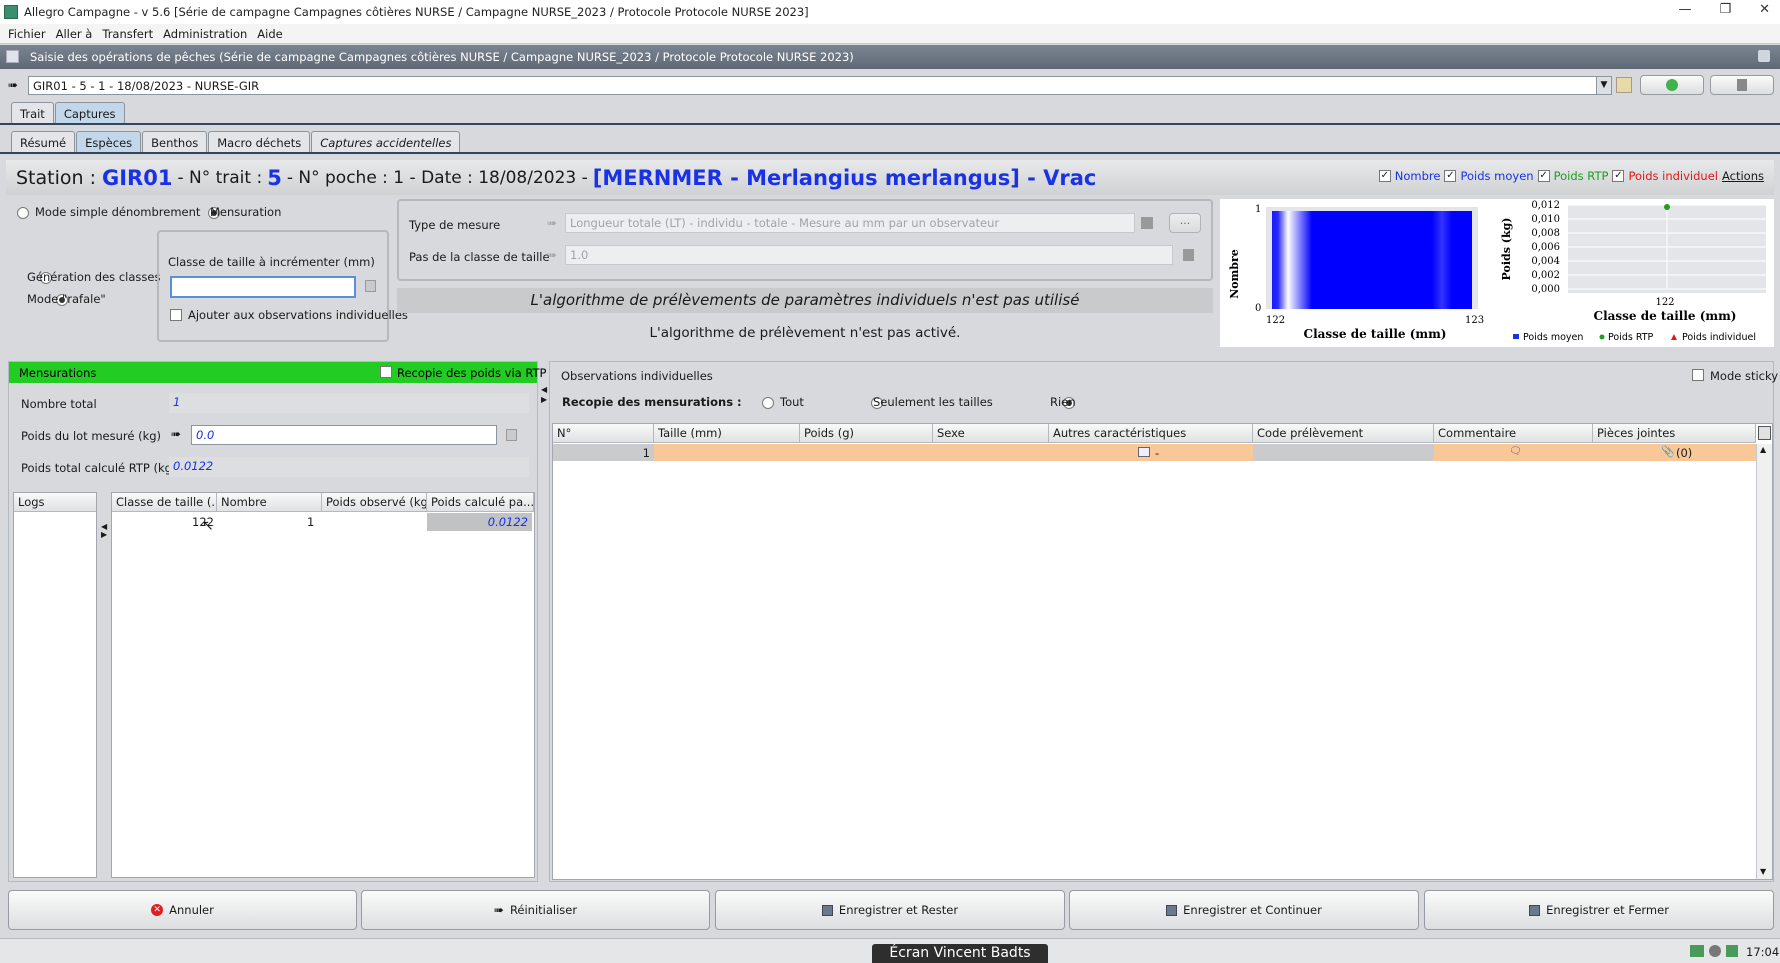  Describe the element at coordinates (1154, 452) in the screenshot. I see `table-row: 1 - 🗨 📎 (0)` at that location.